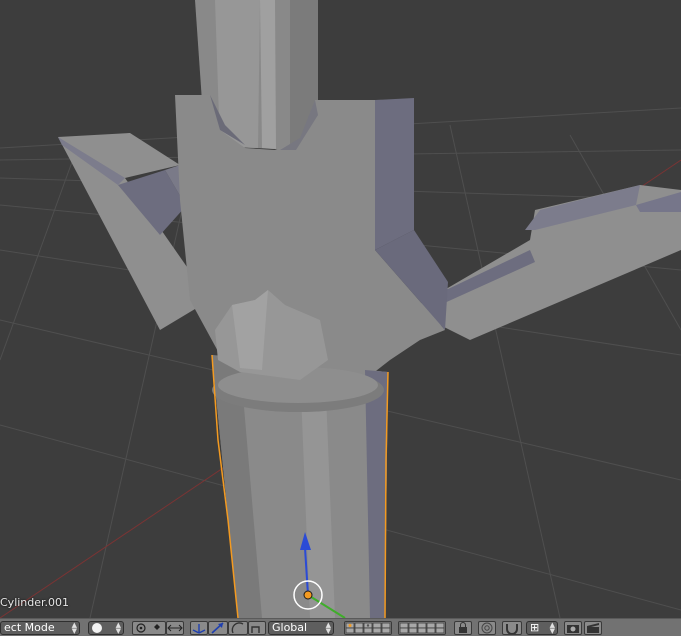  I want to click on proportional-icon, so click(487, 628).